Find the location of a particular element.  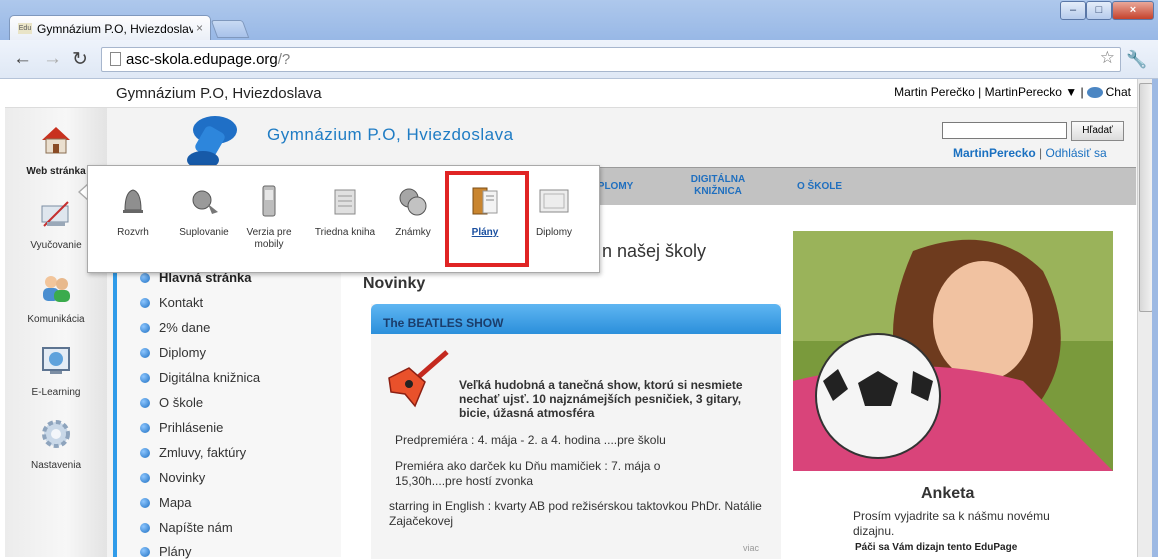

mobile-phone-icon is located at coordinates (269, 201).